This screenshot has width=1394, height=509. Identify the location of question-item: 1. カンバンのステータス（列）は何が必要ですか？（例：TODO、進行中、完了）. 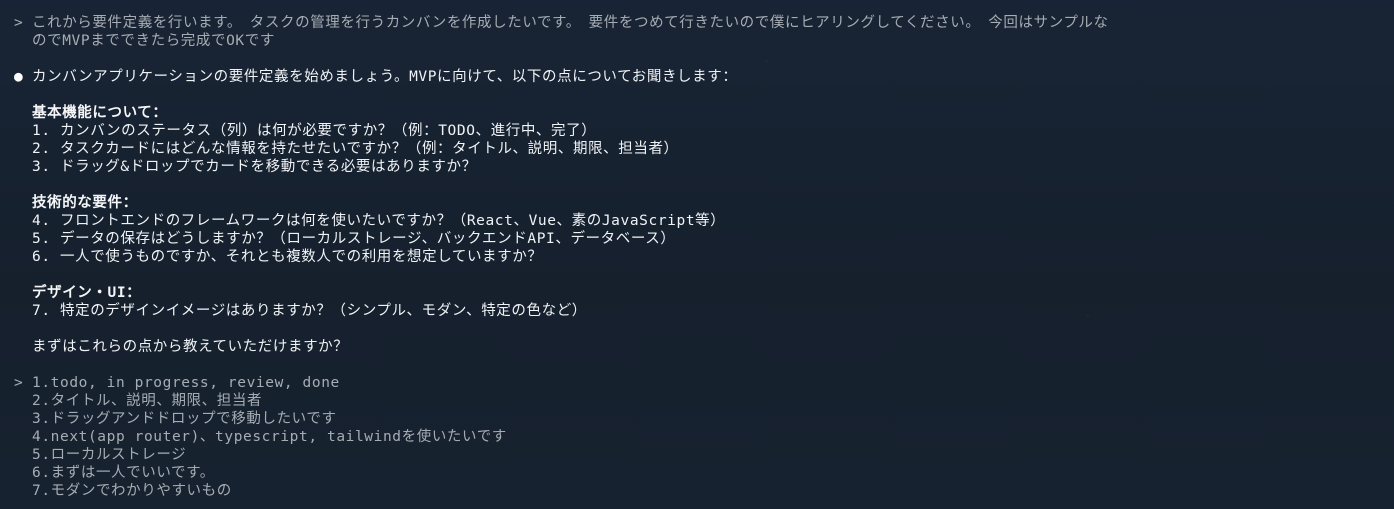
(314, 131).